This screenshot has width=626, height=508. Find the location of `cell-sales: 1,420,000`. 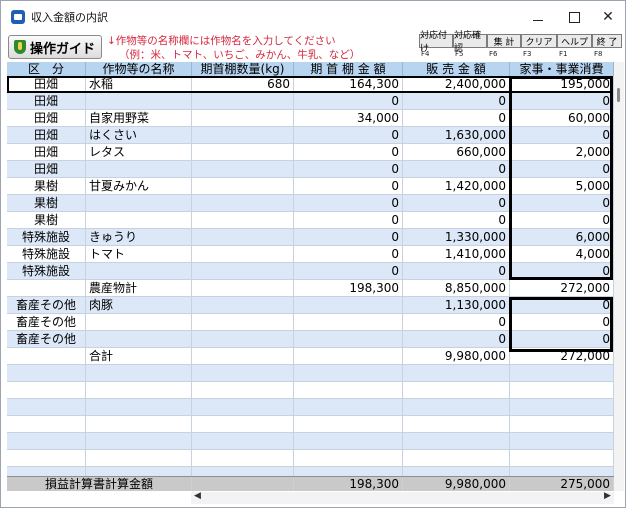

cell-sales: 1,420,000 is located at coordinates (456, 186).